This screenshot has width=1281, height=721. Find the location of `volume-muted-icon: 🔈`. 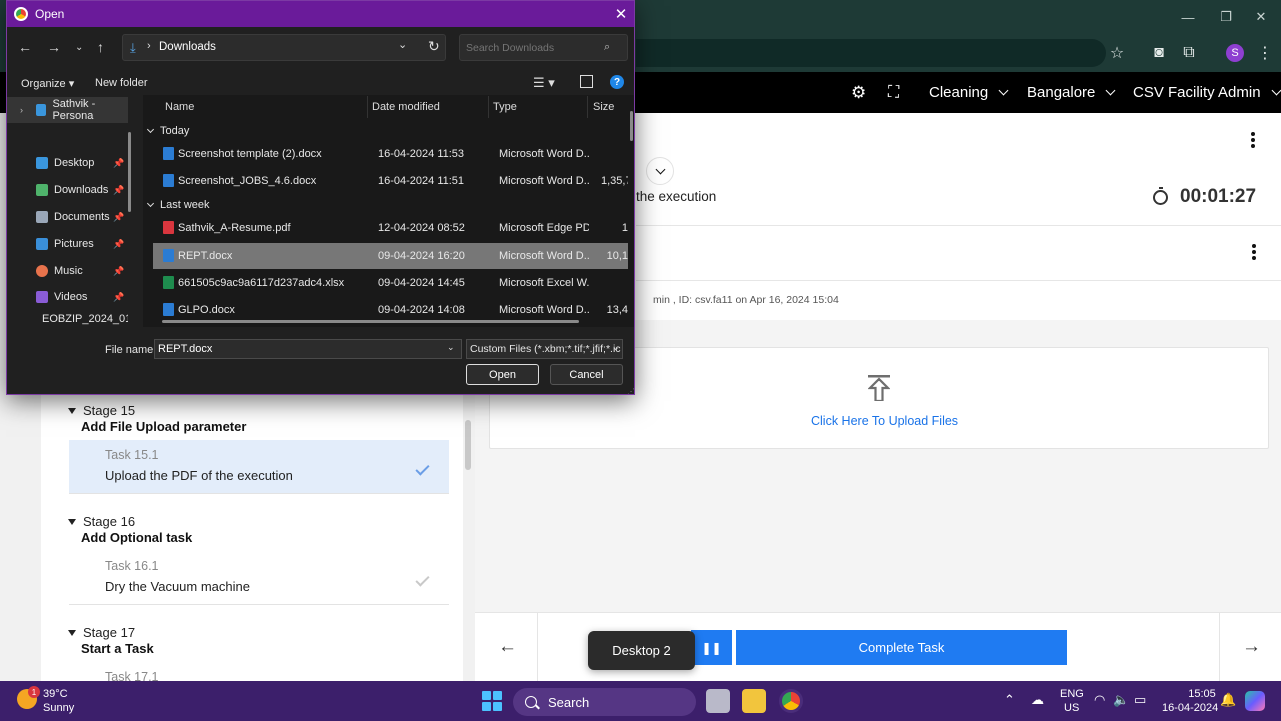

volume-muted-icon: 🔈 is located at coordinates (1121, 700).